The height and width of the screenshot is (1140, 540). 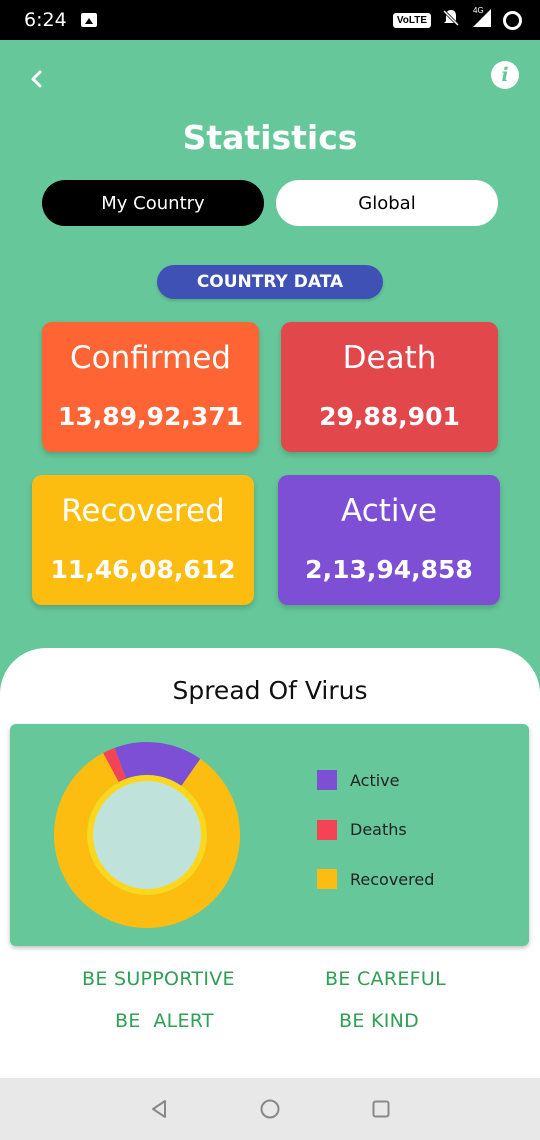 I want to click on confirmed-value: 13,89,92,371, so click(x=150, y=416).